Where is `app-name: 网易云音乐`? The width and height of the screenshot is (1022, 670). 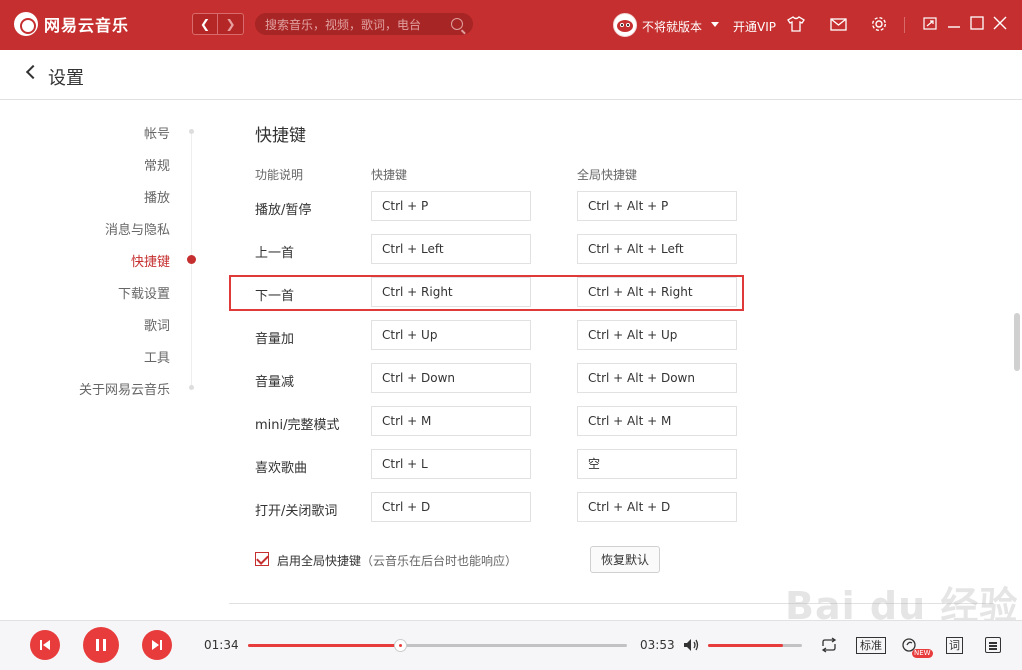 app-name: 网易云音乐 is located at coordinates (87, 25).